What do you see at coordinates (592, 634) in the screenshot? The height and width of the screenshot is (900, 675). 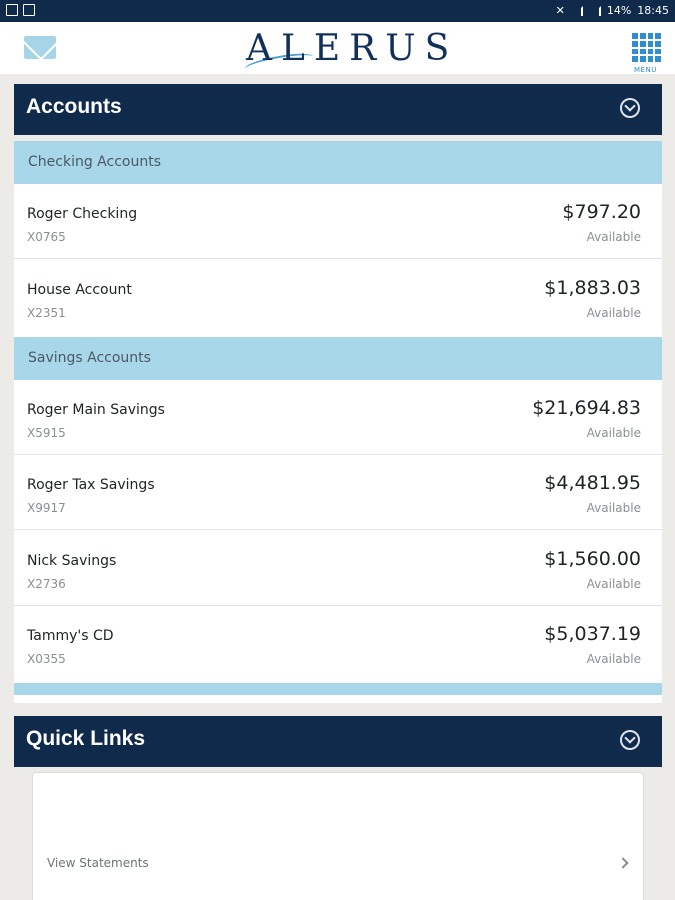 I see `account-balance: $5,037.19` at bounding box center [592, 634].